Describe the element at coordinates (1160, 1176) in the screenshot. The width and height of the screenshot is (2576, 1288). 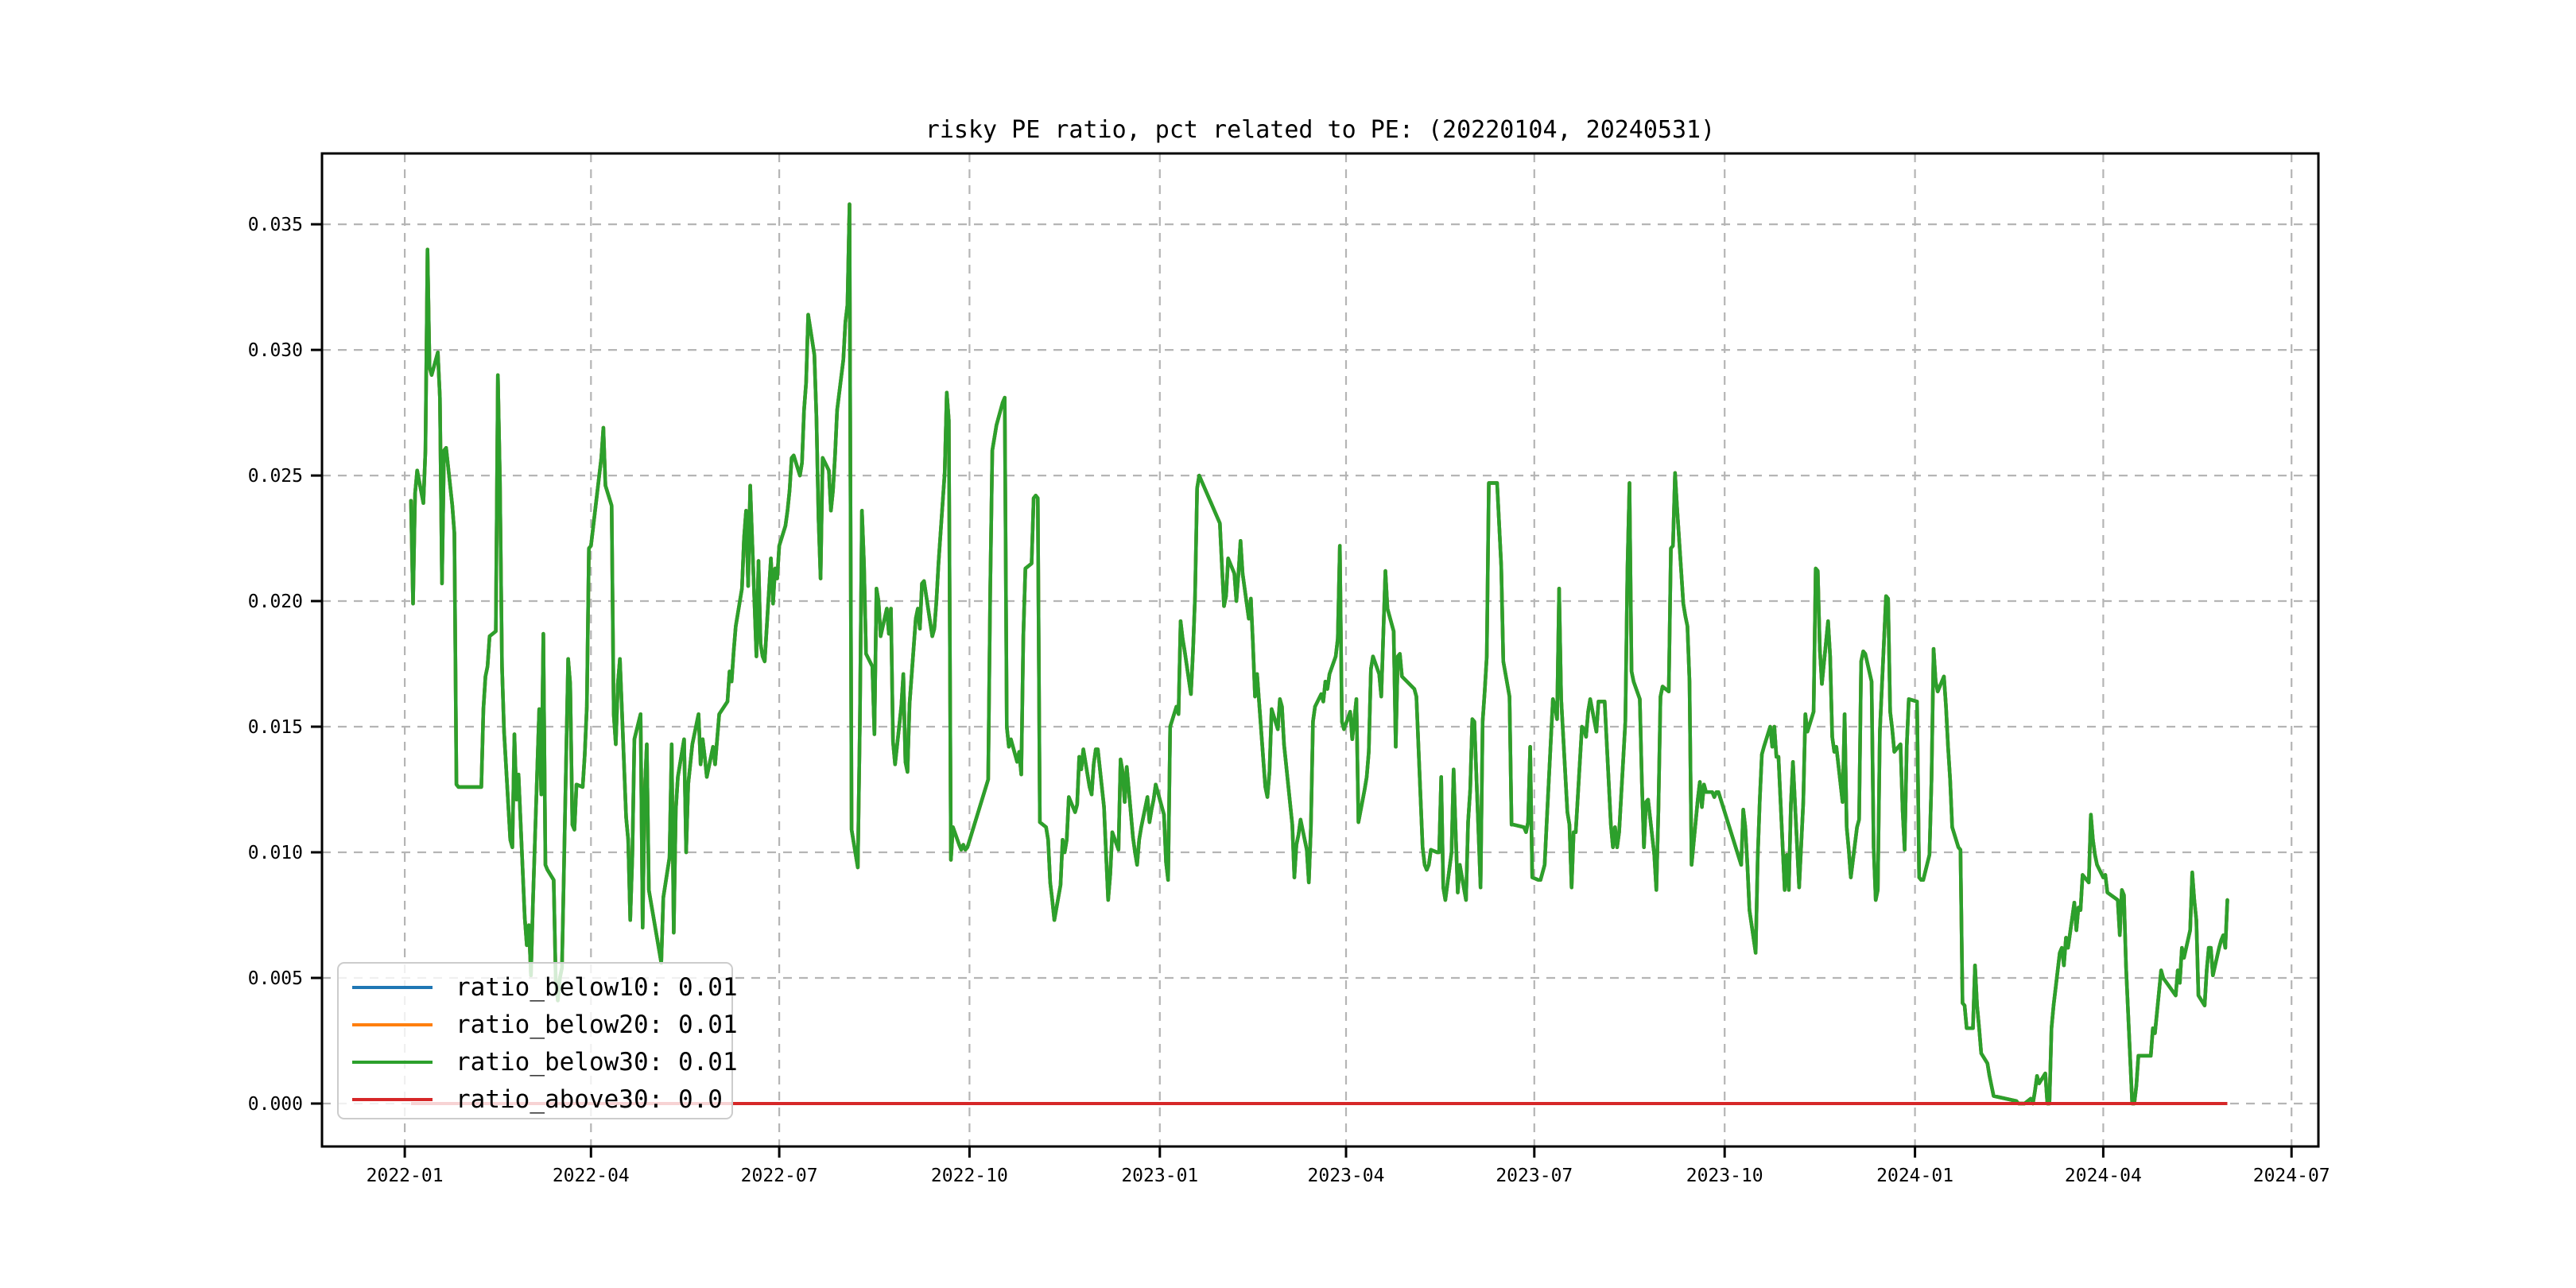
I see `x-tick-label: 2023-01` at that location.